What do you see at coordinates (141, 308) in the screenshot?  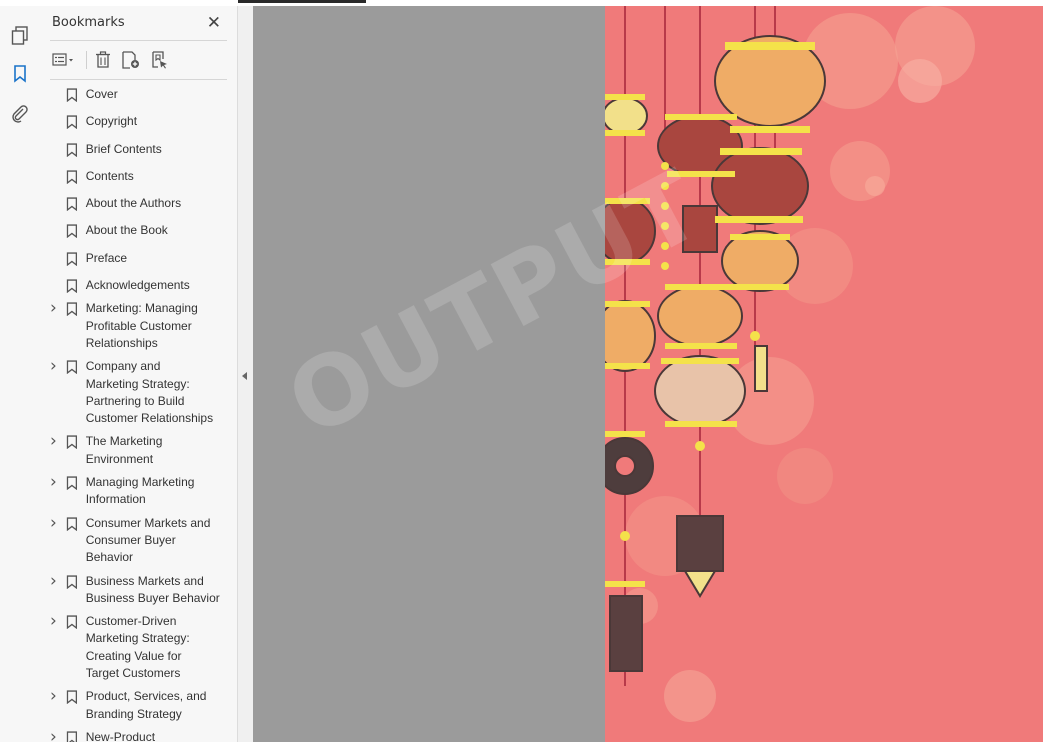 I see `bookmark-label-line: Marketing: Managing` at bounding box center [141, 308].